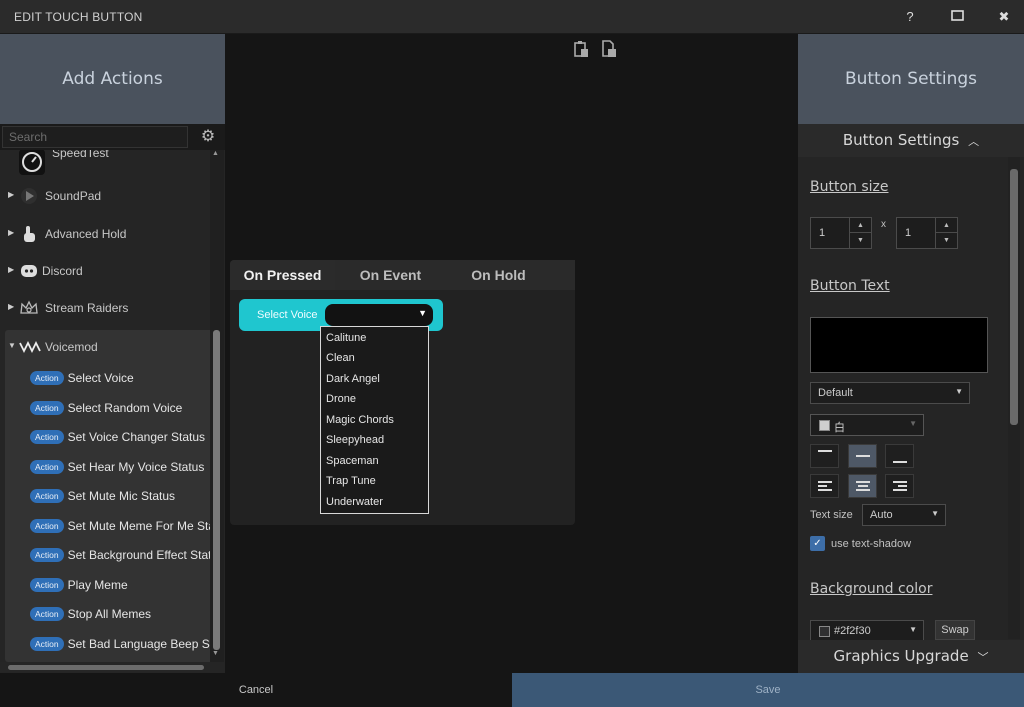 This screenshot has width=1024, height=707. I want to click on action-item-set-background-effect-status: Action Set Background Effect Status, so click(120, 559).